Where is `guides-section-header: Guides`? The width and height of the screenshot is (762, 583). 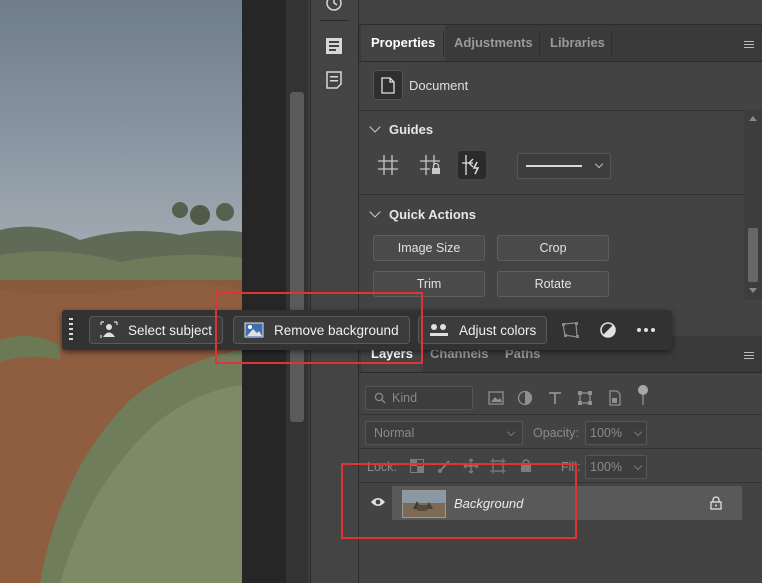 guides-section-header: Guides is located at coordinates (401, 129).